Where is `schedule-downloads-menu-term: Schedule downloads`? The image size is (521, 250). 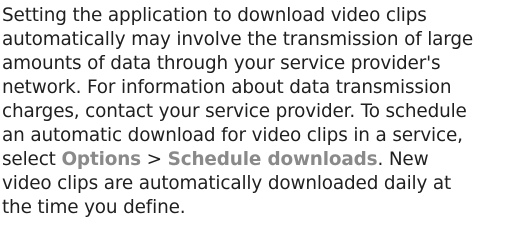 schedule-downloads-menu-term: Schedule downloads is located at coordinates (272, 159).